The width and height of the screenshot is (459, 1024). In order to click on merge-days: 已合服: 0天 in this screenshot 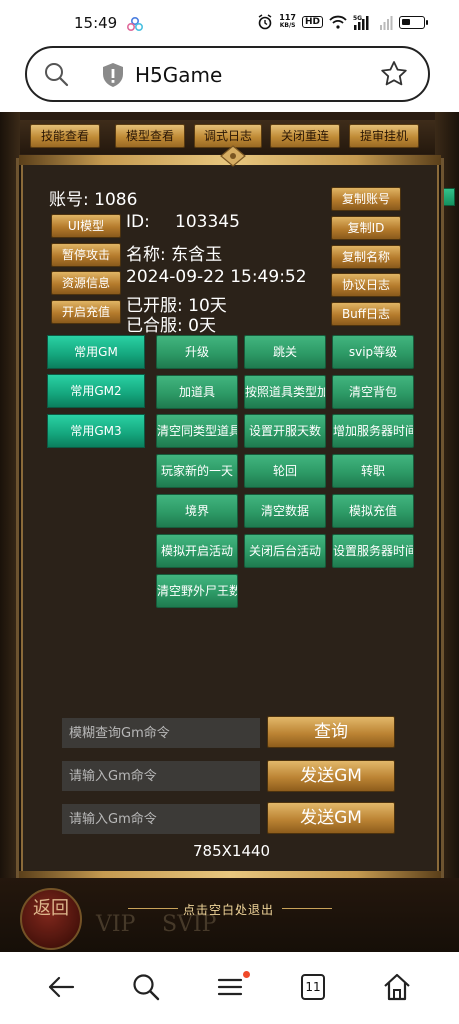, I will do `click(171, 326)`.